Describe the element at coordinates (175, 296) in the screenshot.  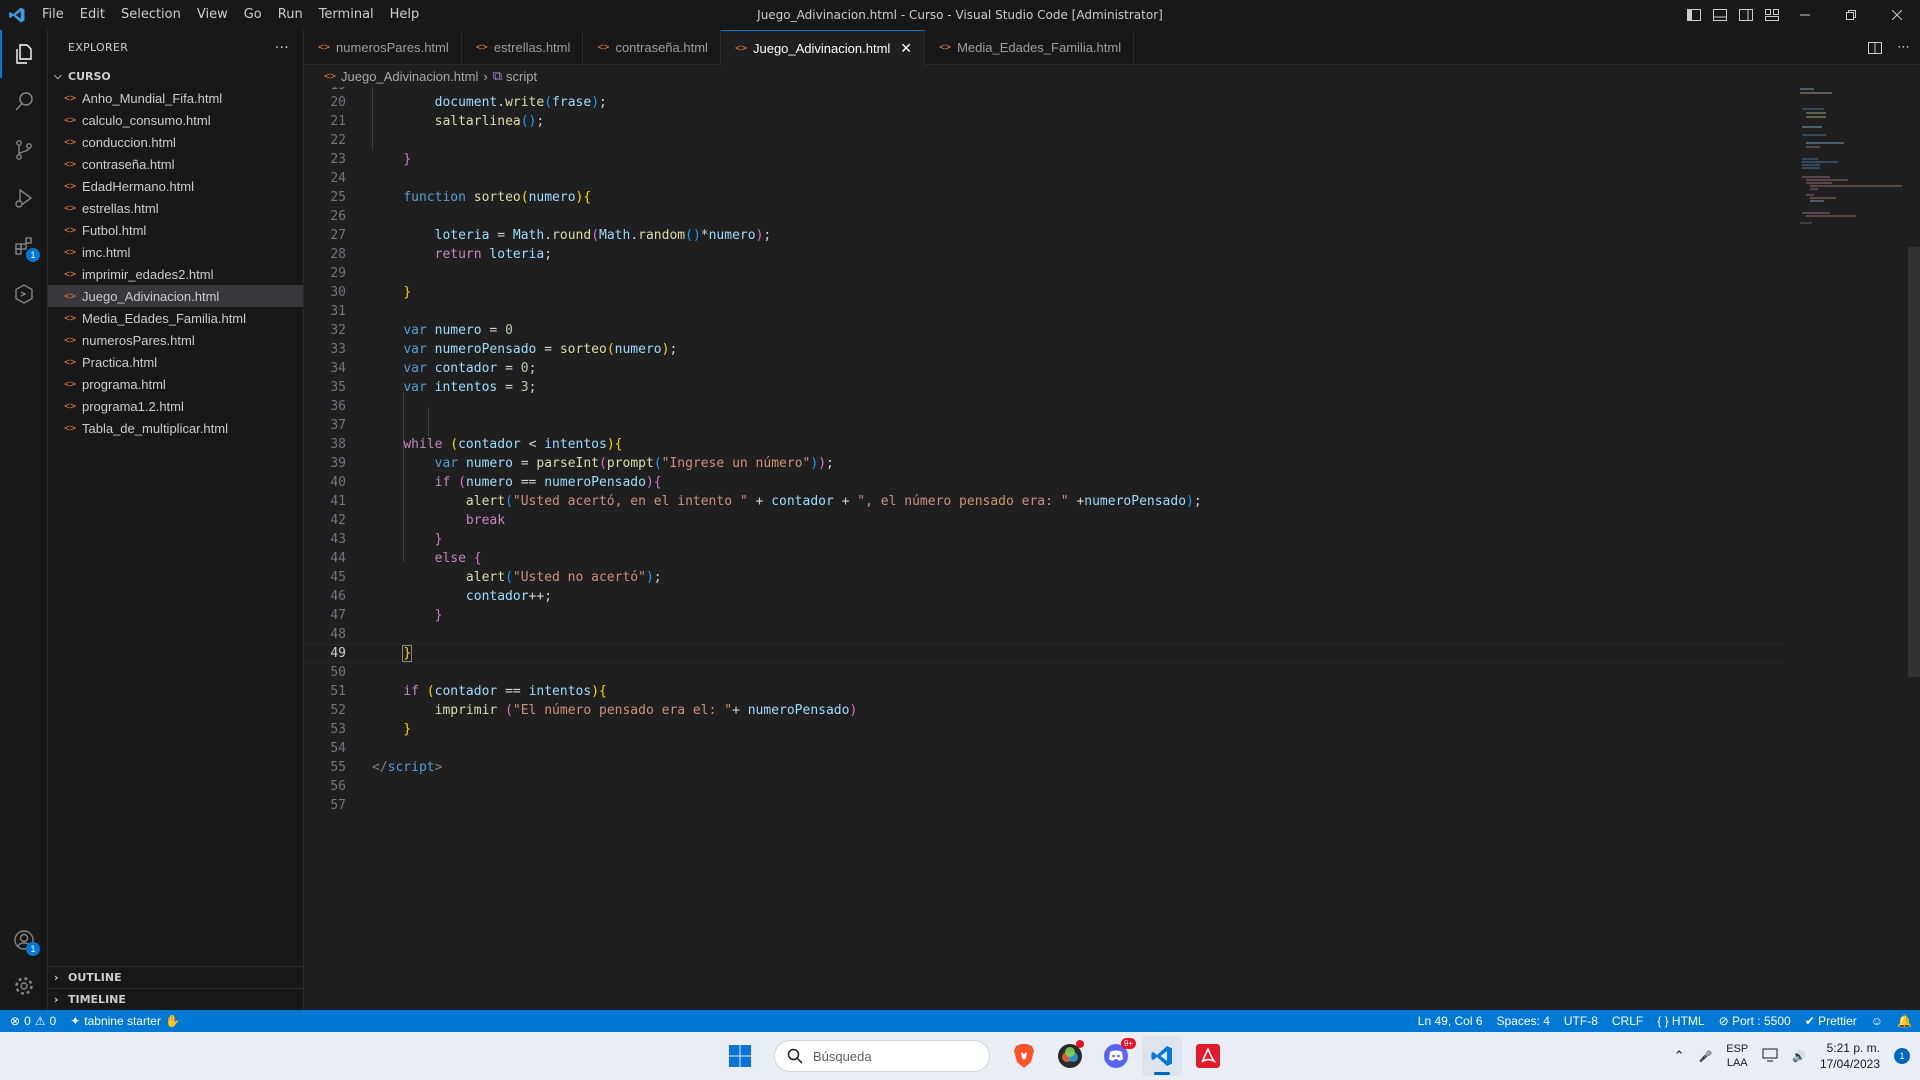
I see `explorer-file-item: <> Juego_Adivinacion.html` at that location.